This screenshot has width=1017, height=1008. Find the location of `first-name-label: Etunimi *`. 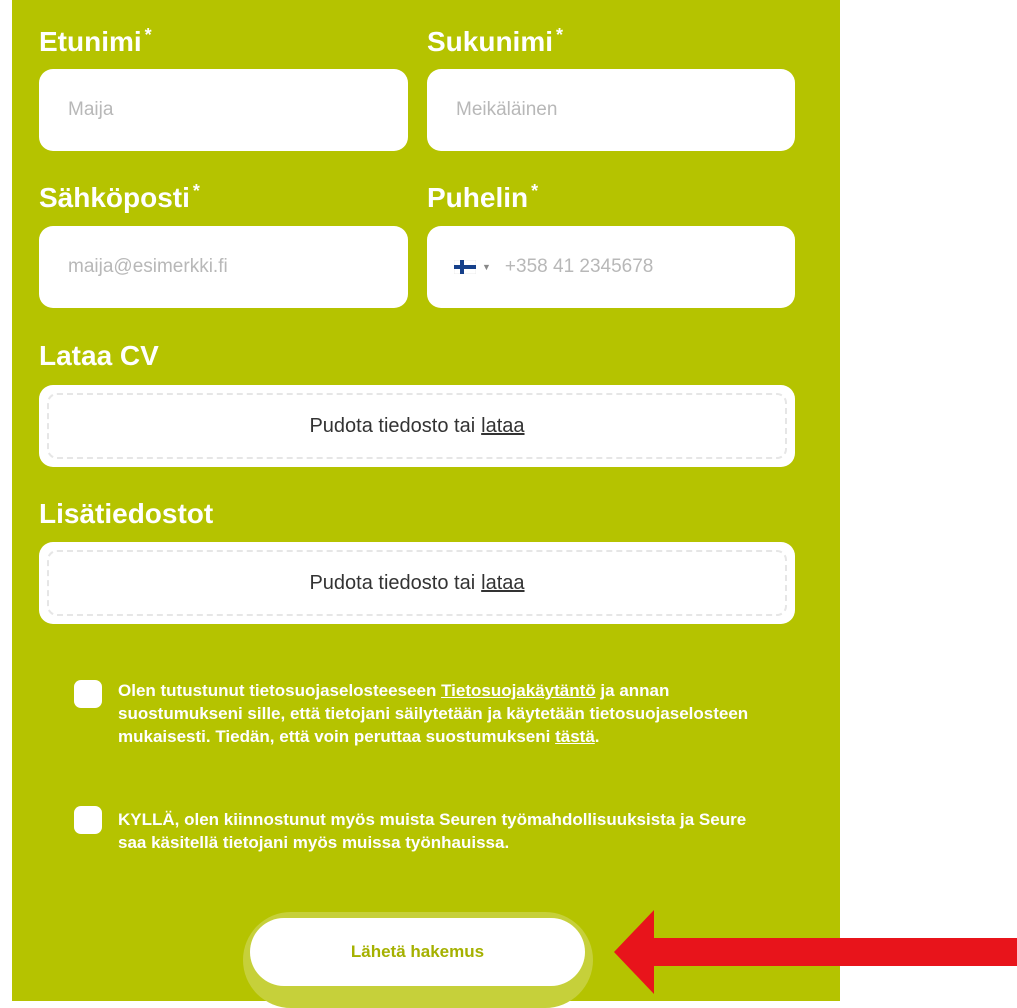

first-name-label: Etunimi * is located at coordinates (95, 41).